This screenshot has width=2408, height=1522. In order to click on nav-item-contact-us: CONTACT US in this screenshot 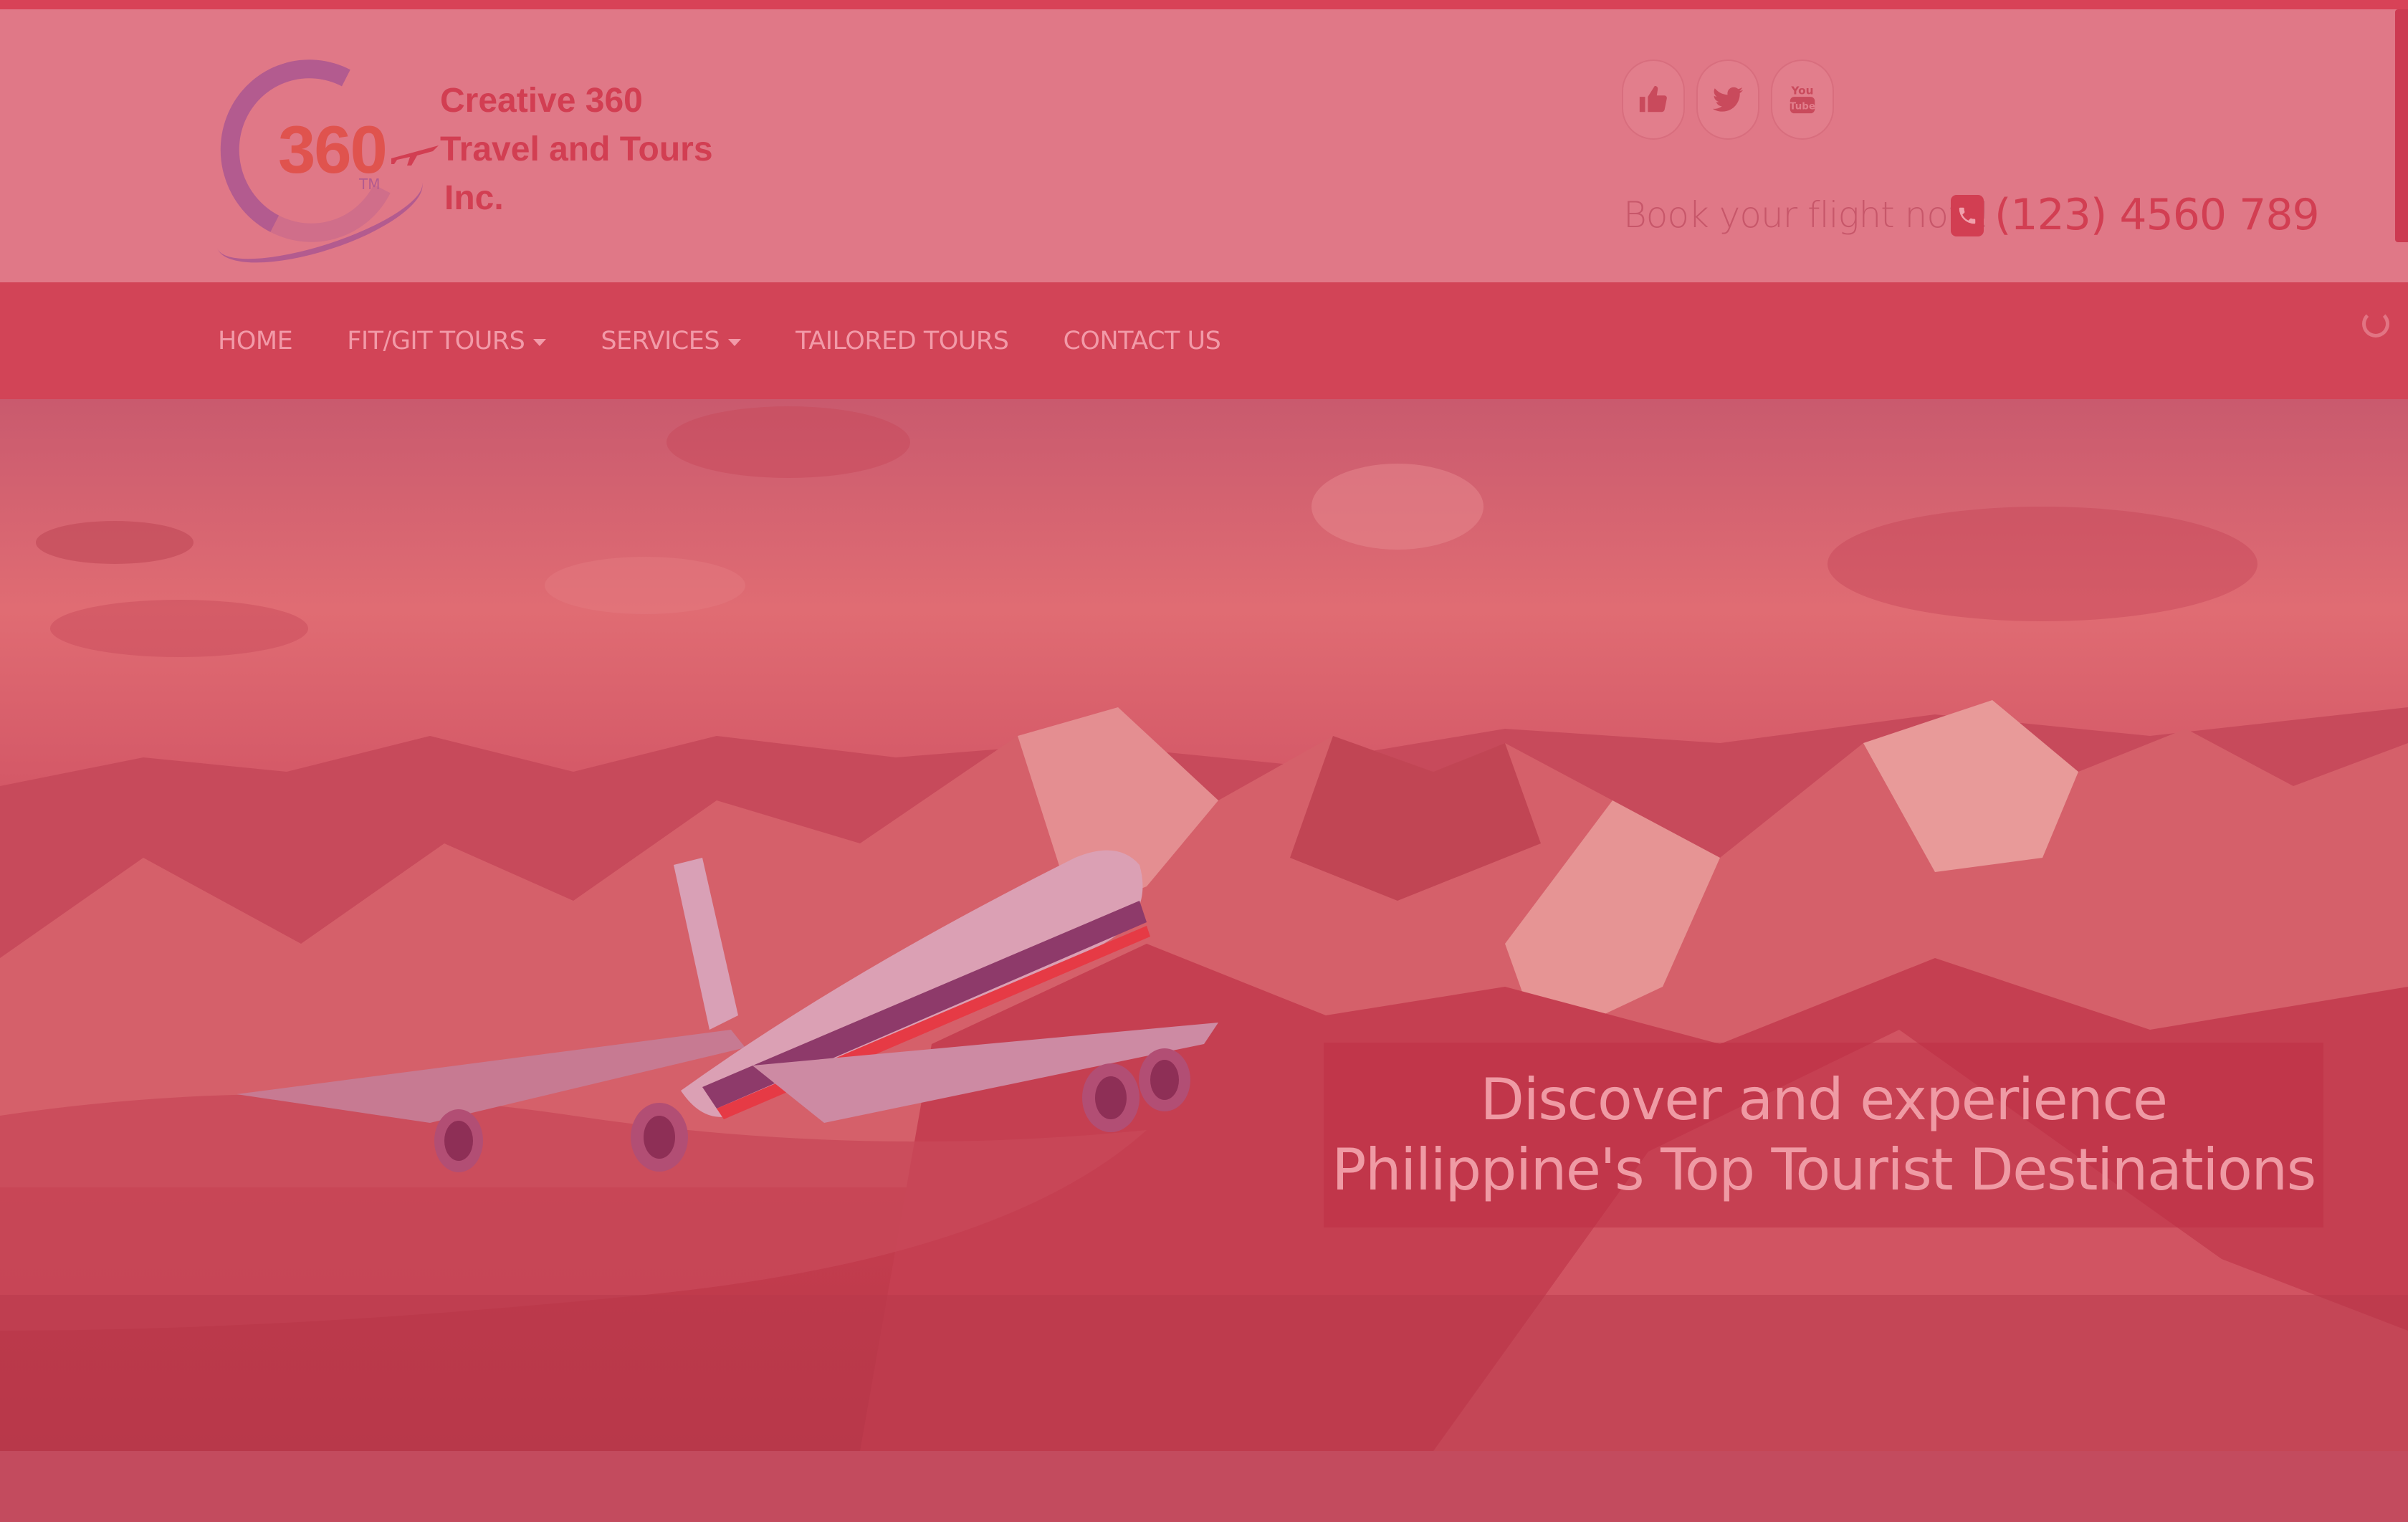, I will do `click(1141, 341)`.